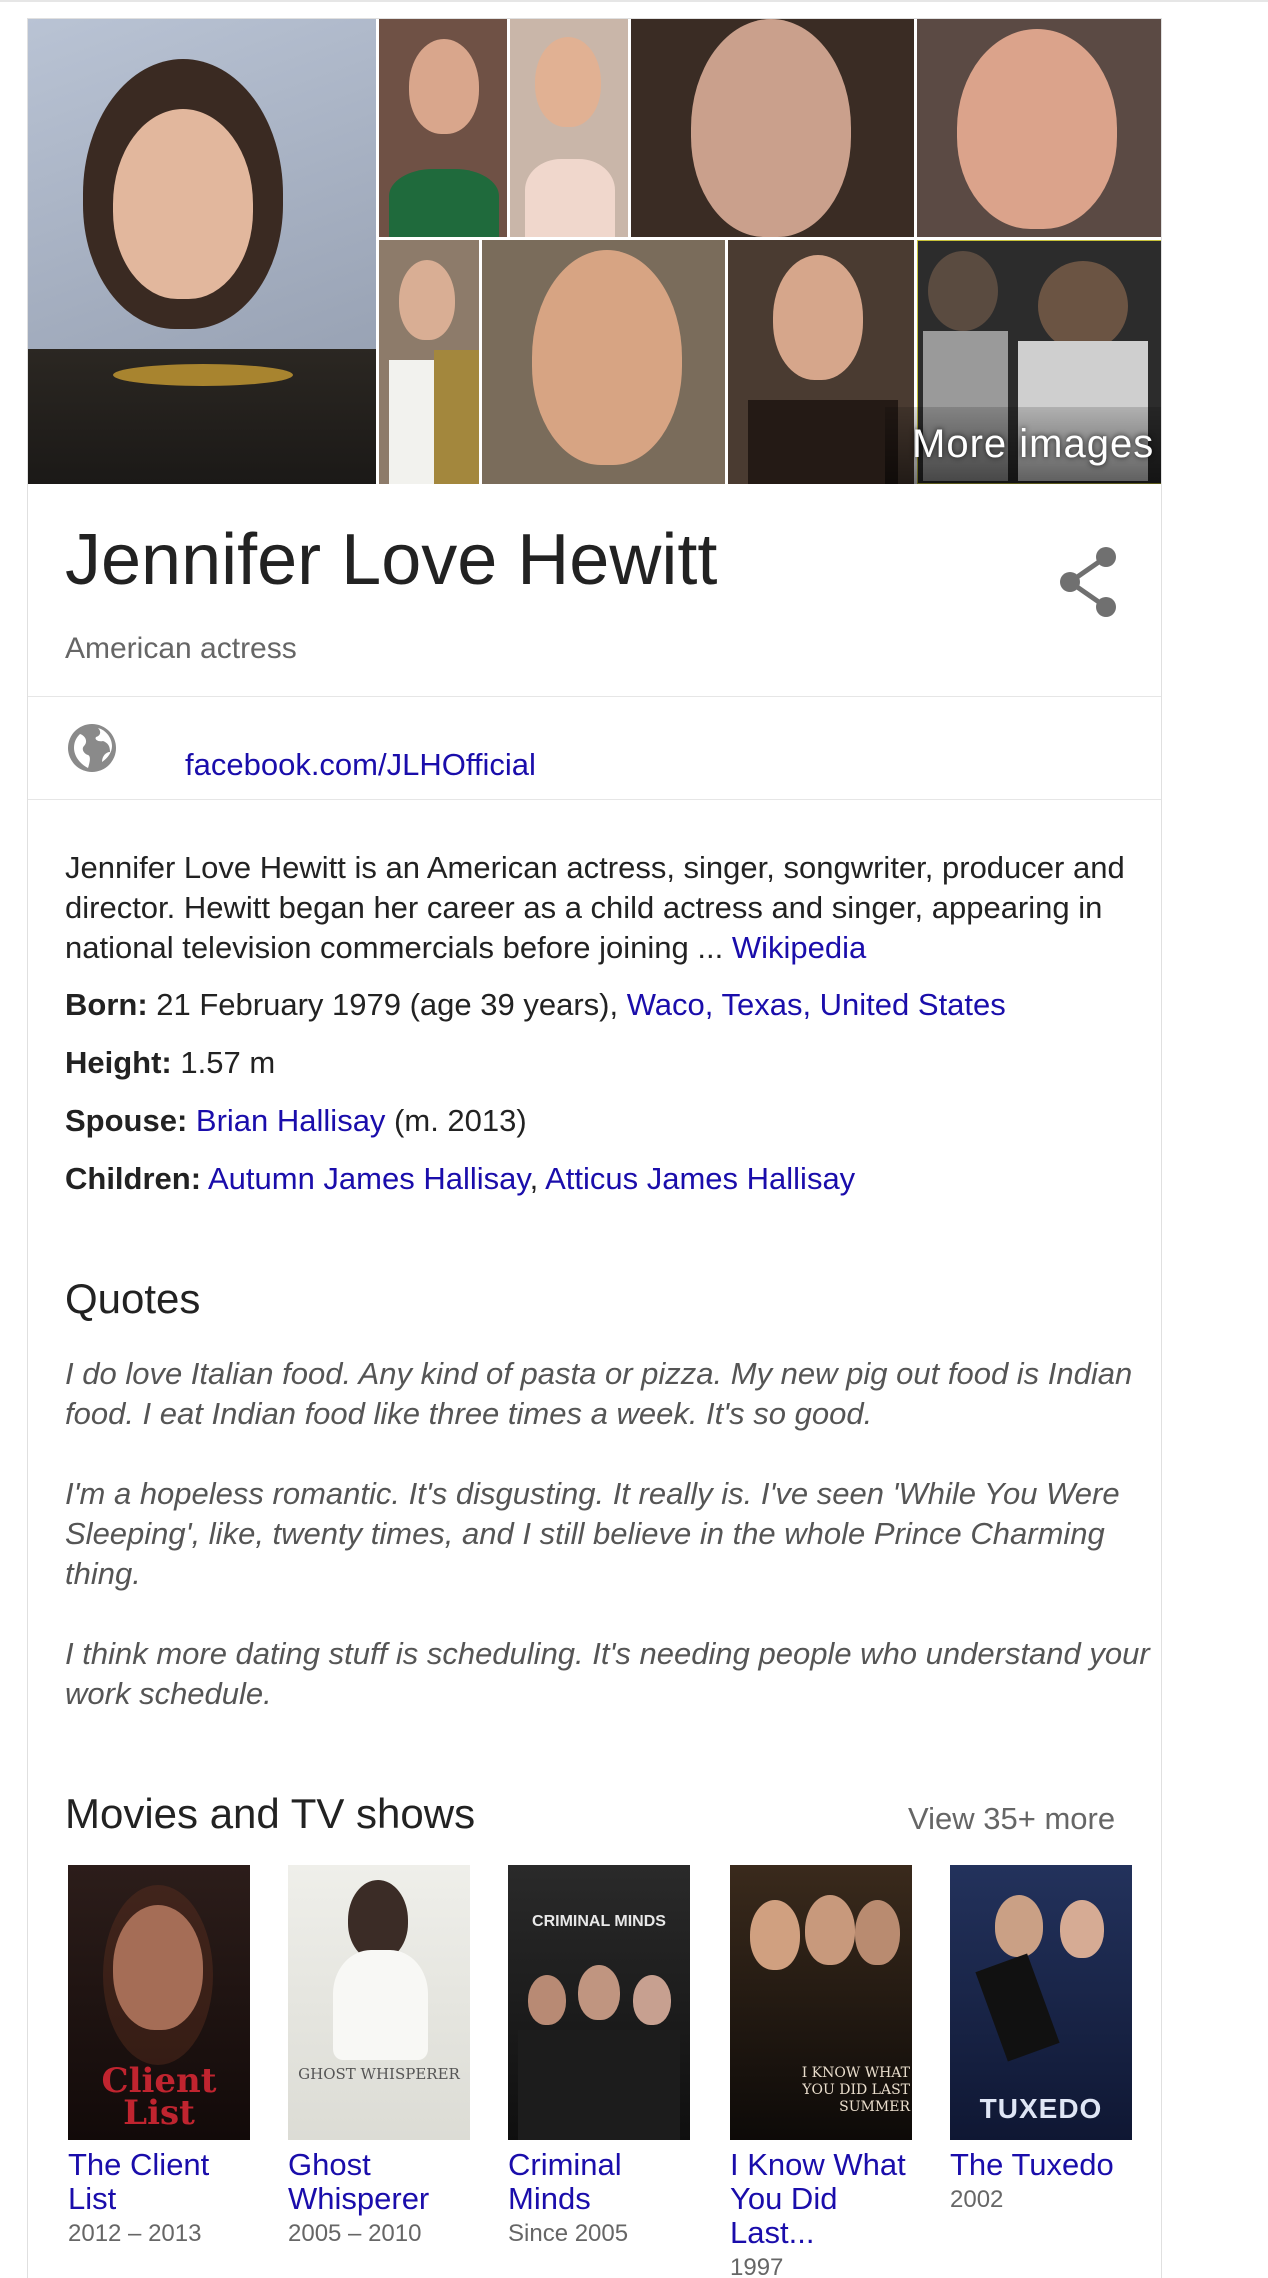 The height and width of the screenshot is (2278, 1268). Describe the element at coordinates (1033, 444) in the screenshot. I see `more-images-link: More images` at that location.